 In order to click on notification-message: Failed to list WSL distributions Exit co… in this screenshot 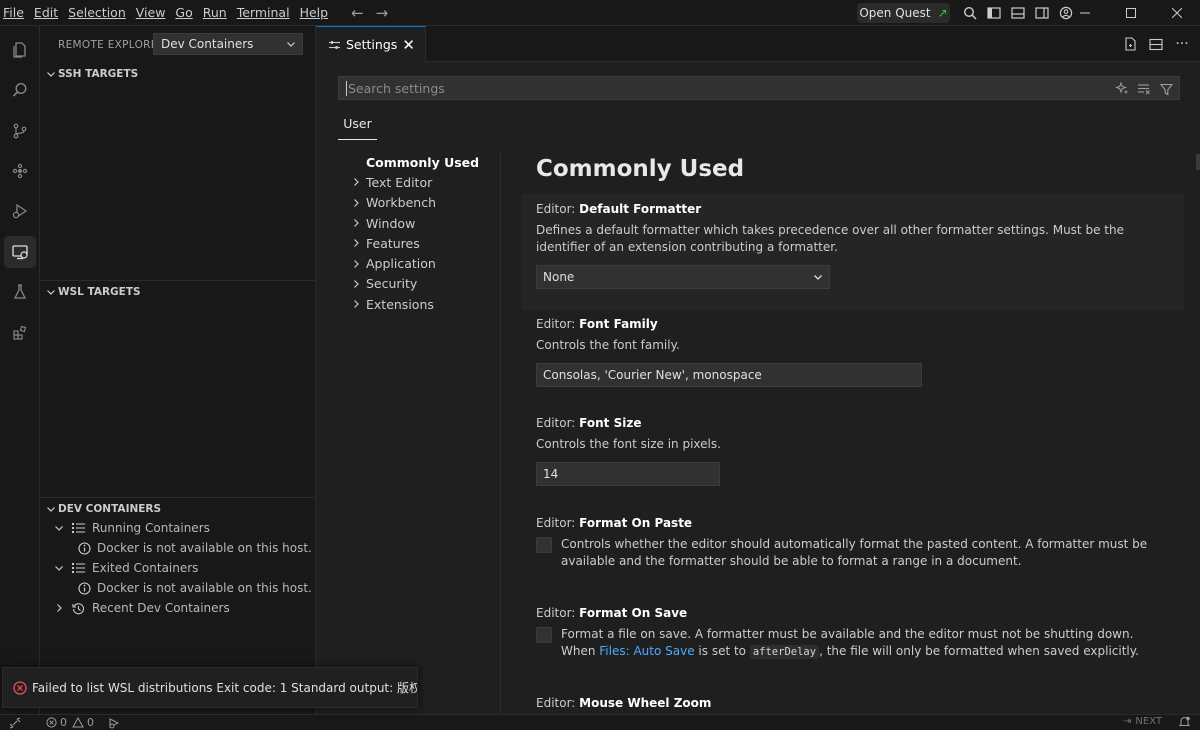, I will do `click(224, 688)`.